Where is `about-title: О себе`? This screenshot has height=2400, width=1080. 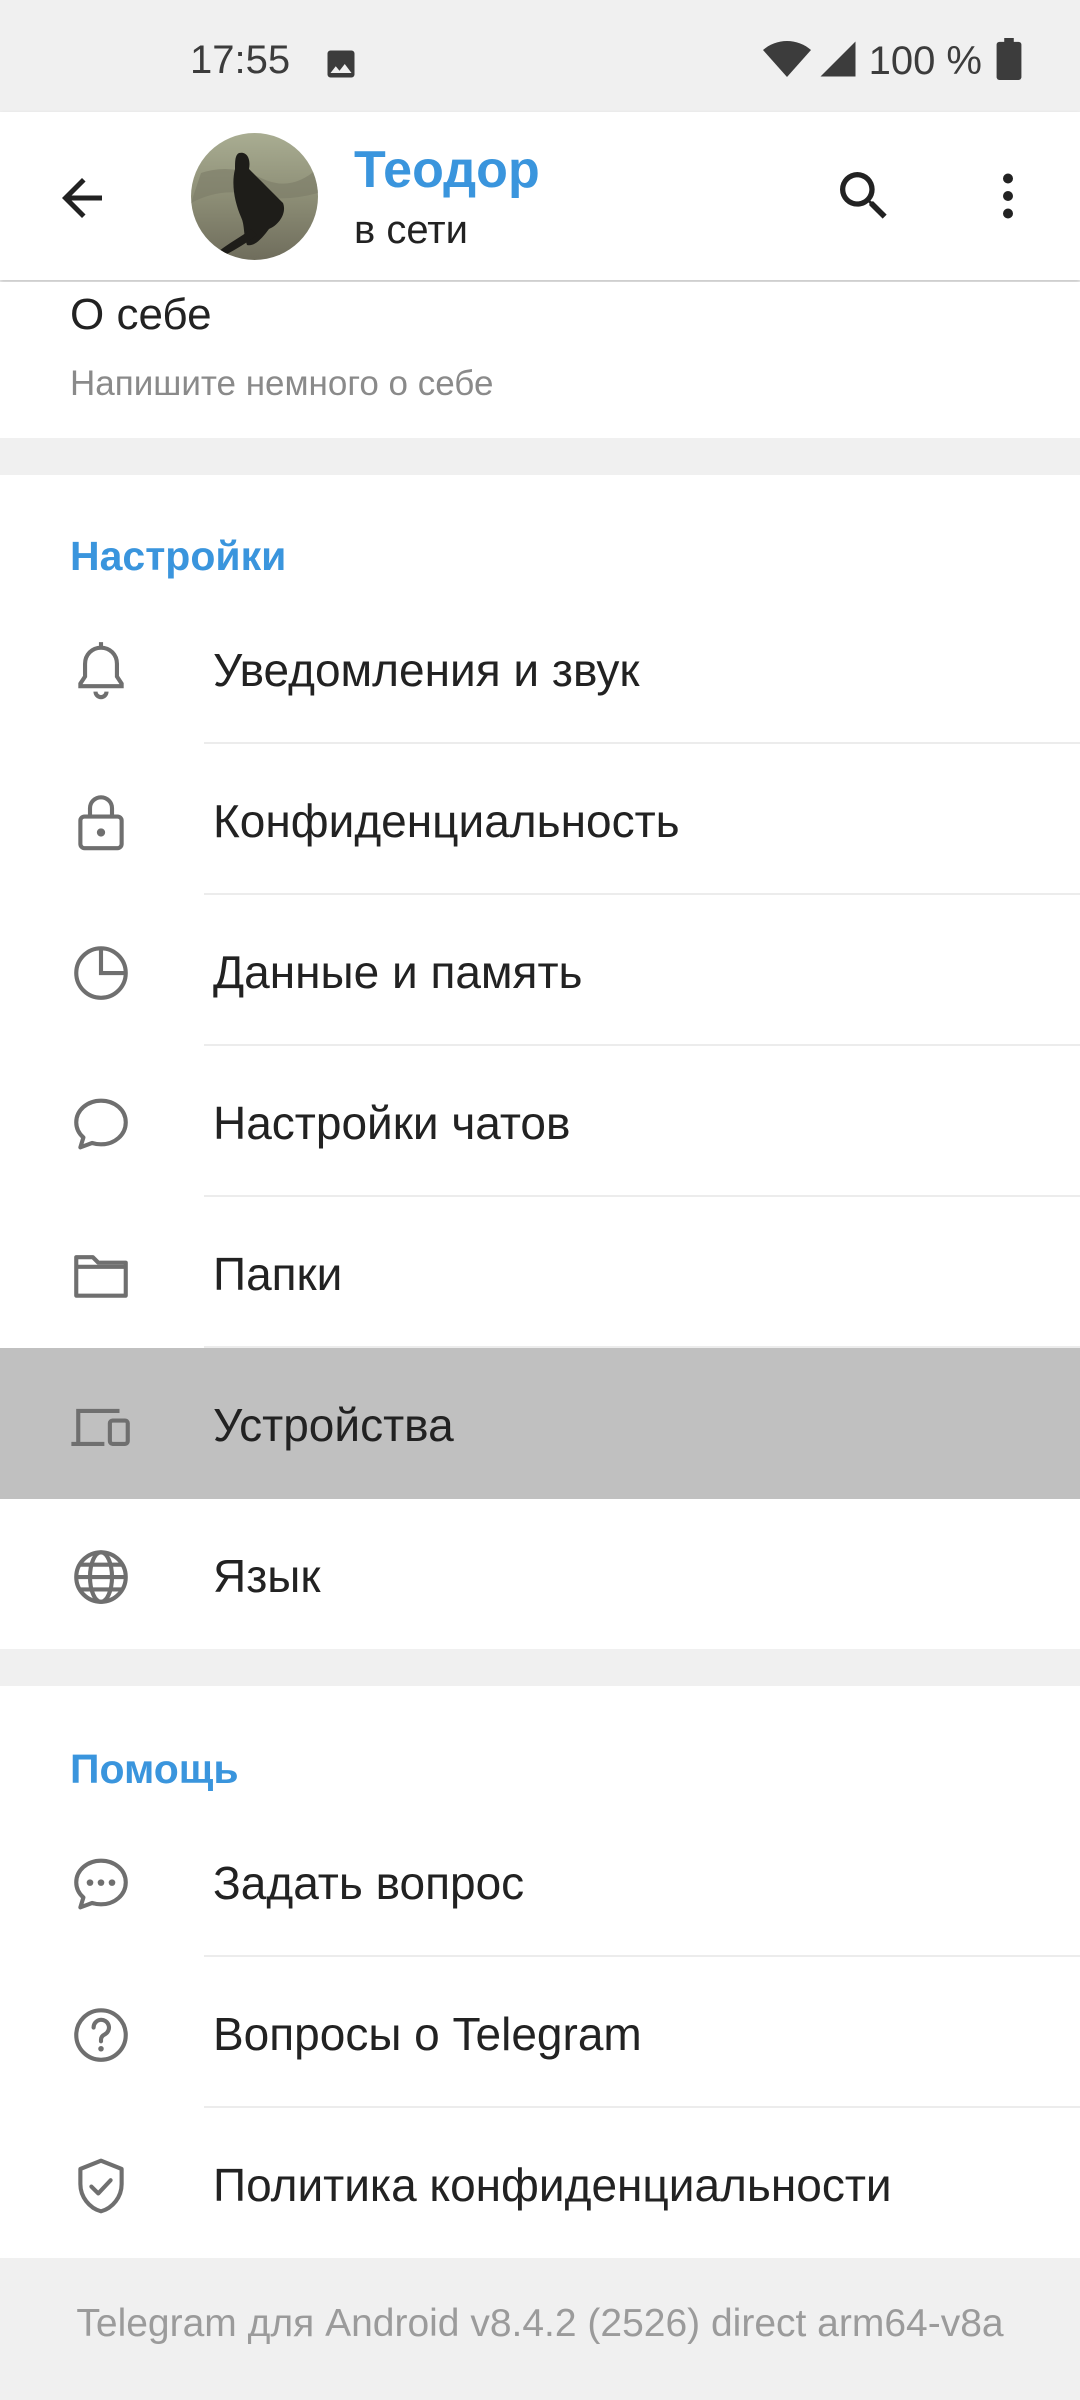 about-title: О себе is located at coordinates (141, 314).